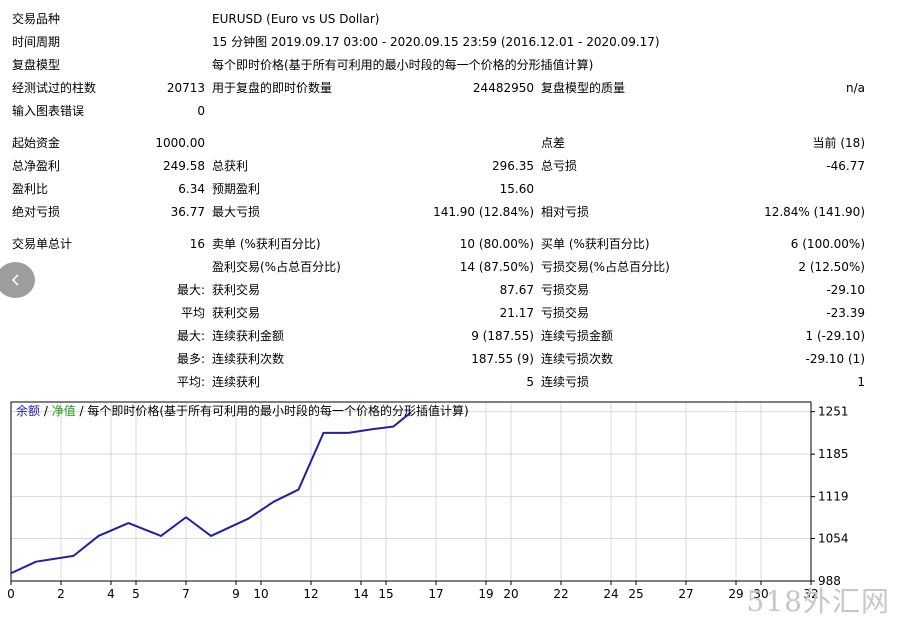 The height and width of the screenshot is (624, 898). I want to click on report-cell: 6 (100.00%), so click(827, 244).